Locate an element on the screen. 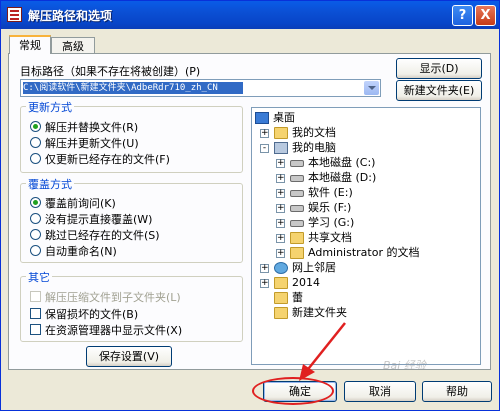 This screenshot has width=500, height=411. arrow-icon is located at coordinates (322, 351).